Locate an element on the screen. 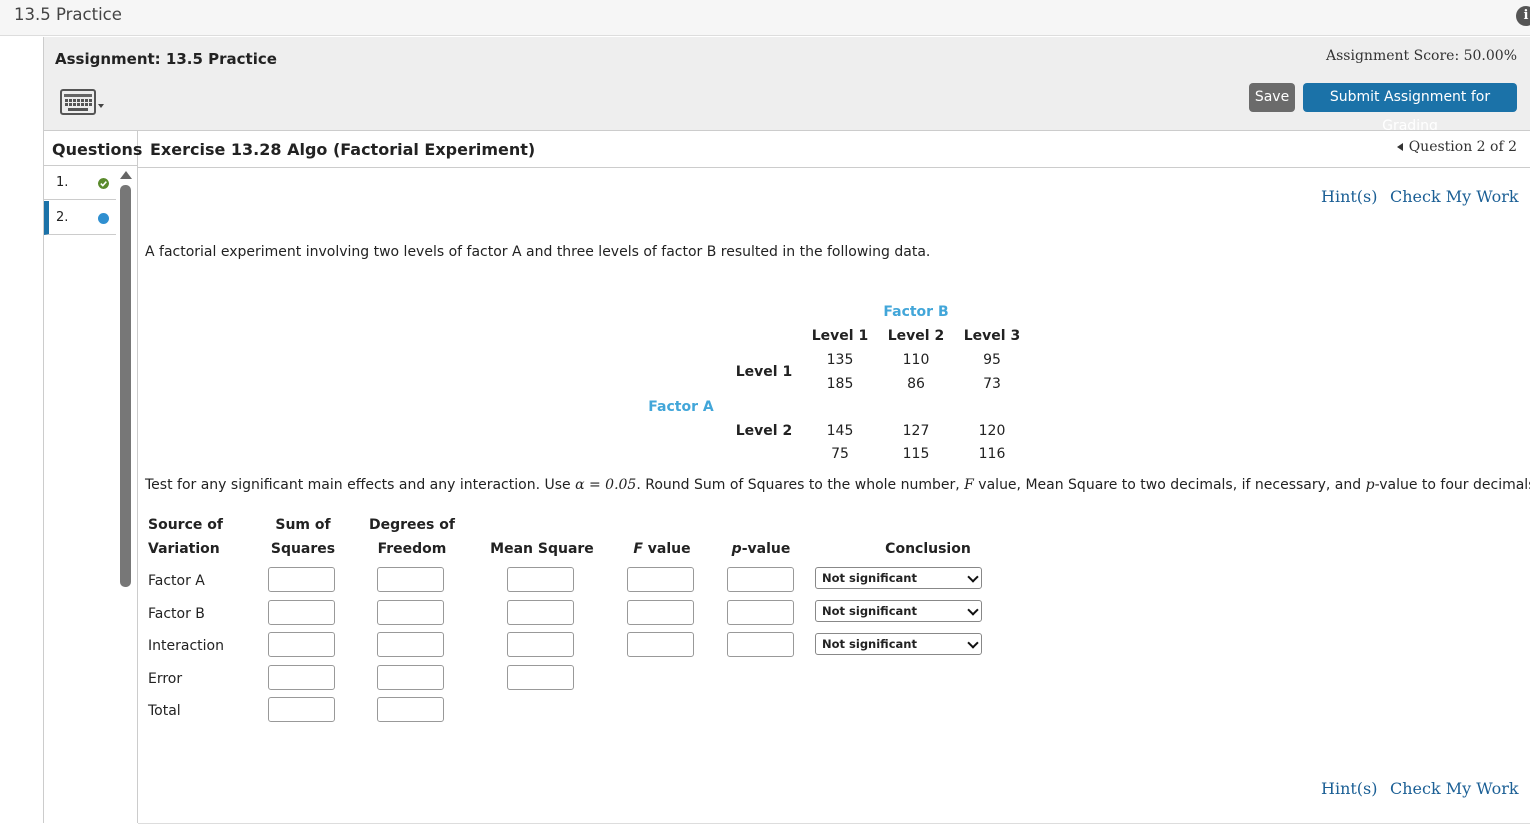 This screenshot has width=1530, height=824. header-ss-1: Sum of is located at coordinates (303, 525).